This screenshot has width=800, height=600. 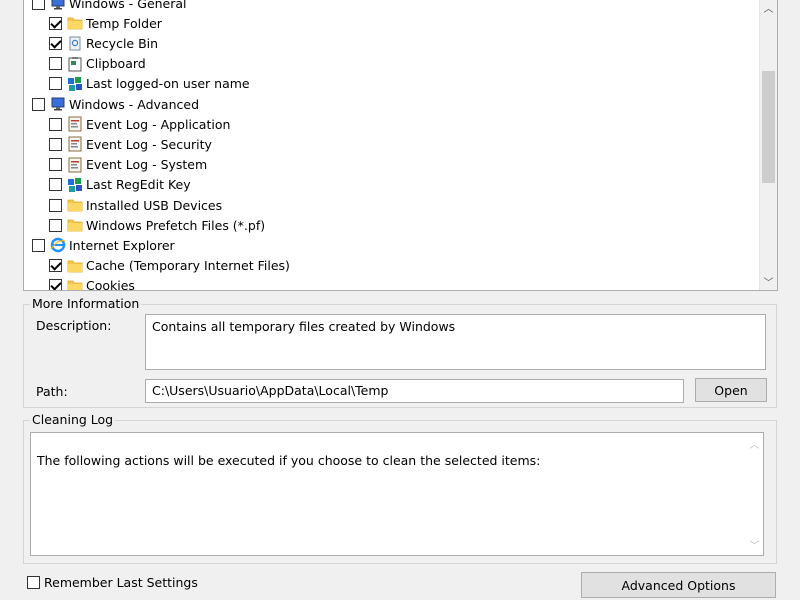 What do you see at coordinates (122, 245) in the screenshot?
I see `tree-item-label: Internet Explorer` at bounding box center [122, 245].